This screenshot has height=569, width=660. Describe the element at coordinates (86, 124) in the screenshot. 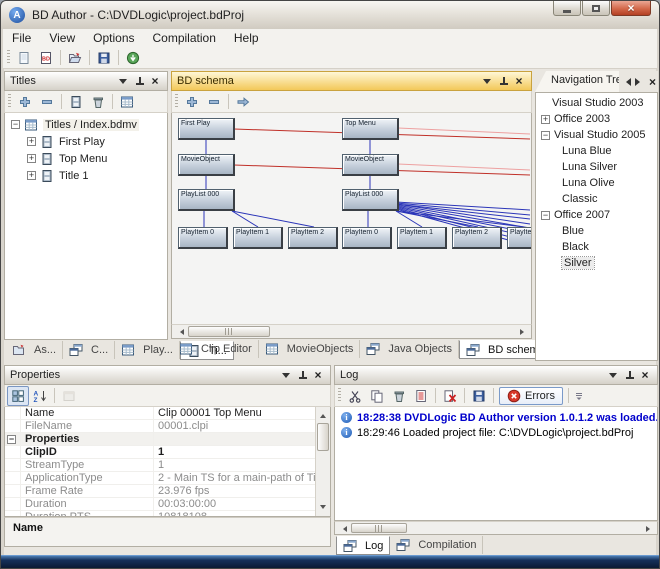

I see `tree-item-root: − Titles / Index.bdmv` at that location.